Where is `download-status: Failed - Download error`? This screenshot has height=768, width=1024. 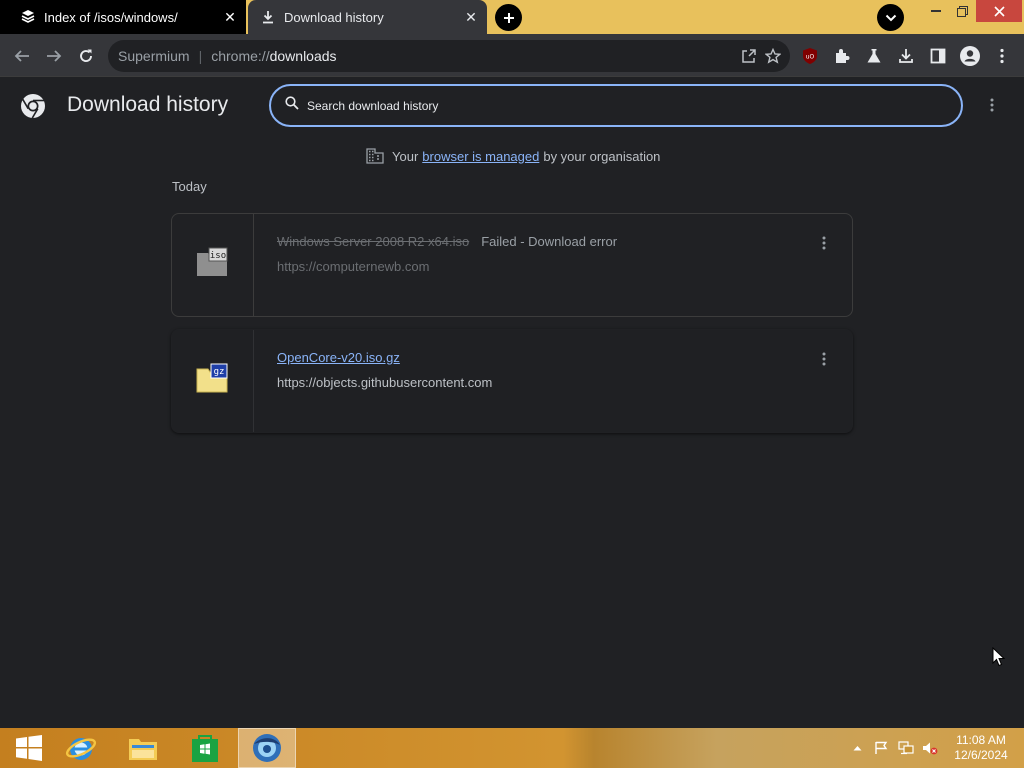
download-status: Failed - Download error is located at coordinates (549, 241).